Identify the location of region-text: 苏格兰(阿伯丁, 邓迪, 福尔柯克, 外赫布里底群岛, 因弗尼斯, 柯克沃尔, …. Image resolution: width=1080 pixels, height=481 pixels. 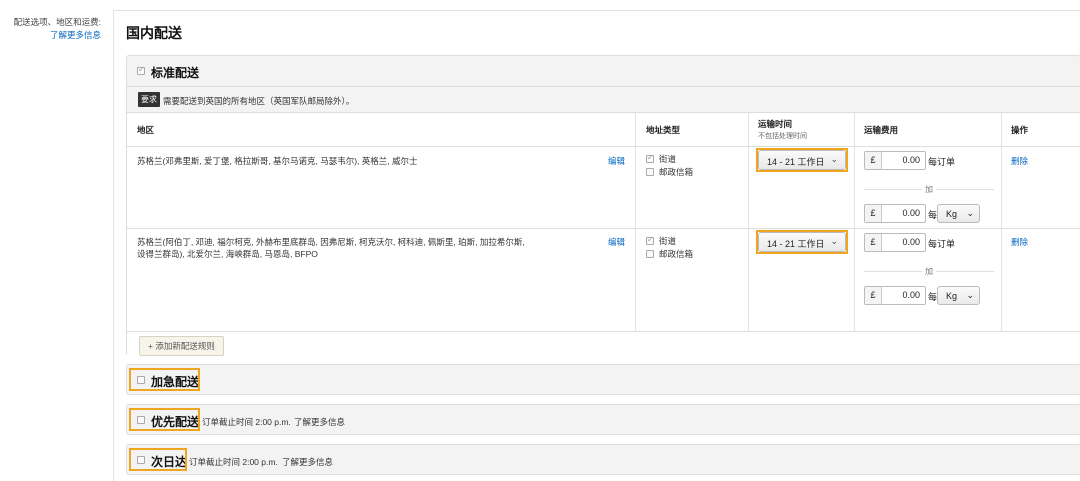
(331, 248).